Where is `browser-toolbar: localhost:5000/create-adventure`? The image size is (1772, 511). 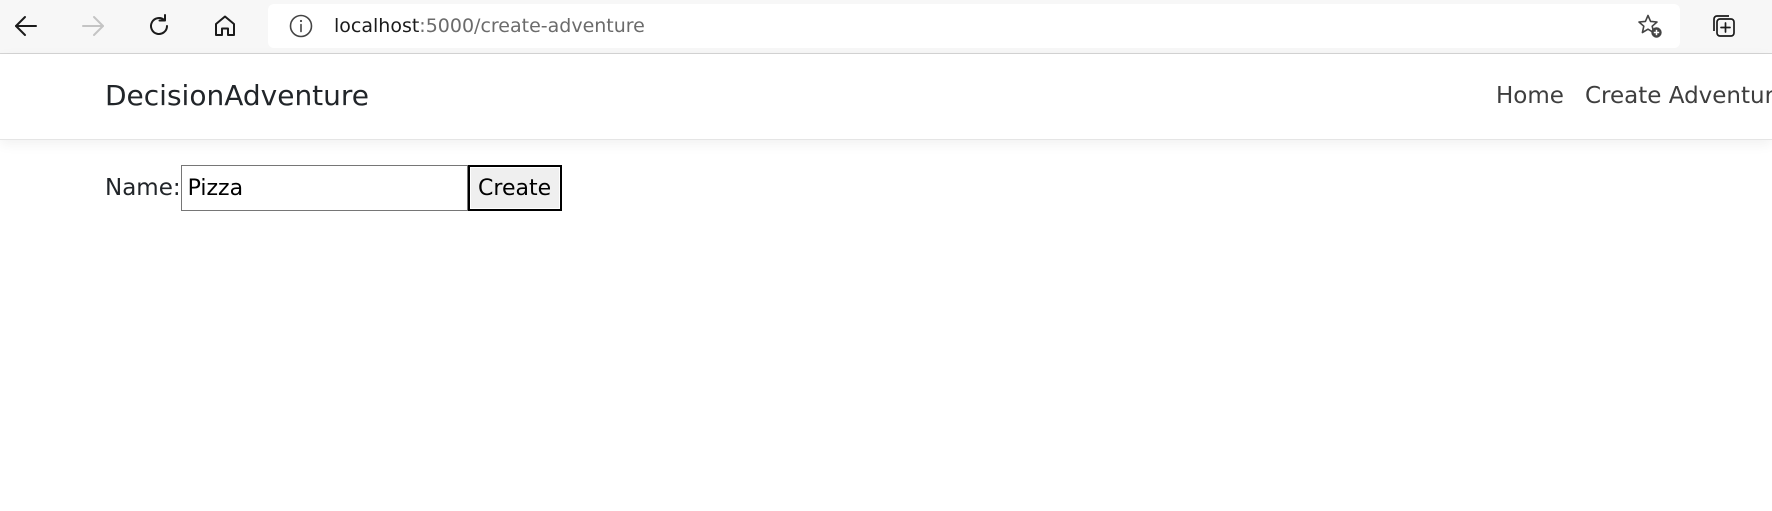 browser-toolbar: localhost:5000/create-adventure is located at coordinates (886, 27).